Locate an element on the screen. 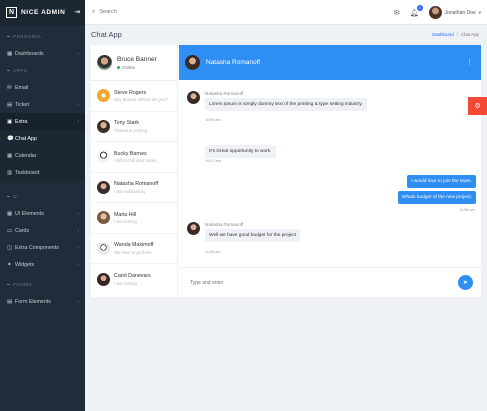  message-bubble: It's Great opportunity to work. is located at coordinates (240, 151).